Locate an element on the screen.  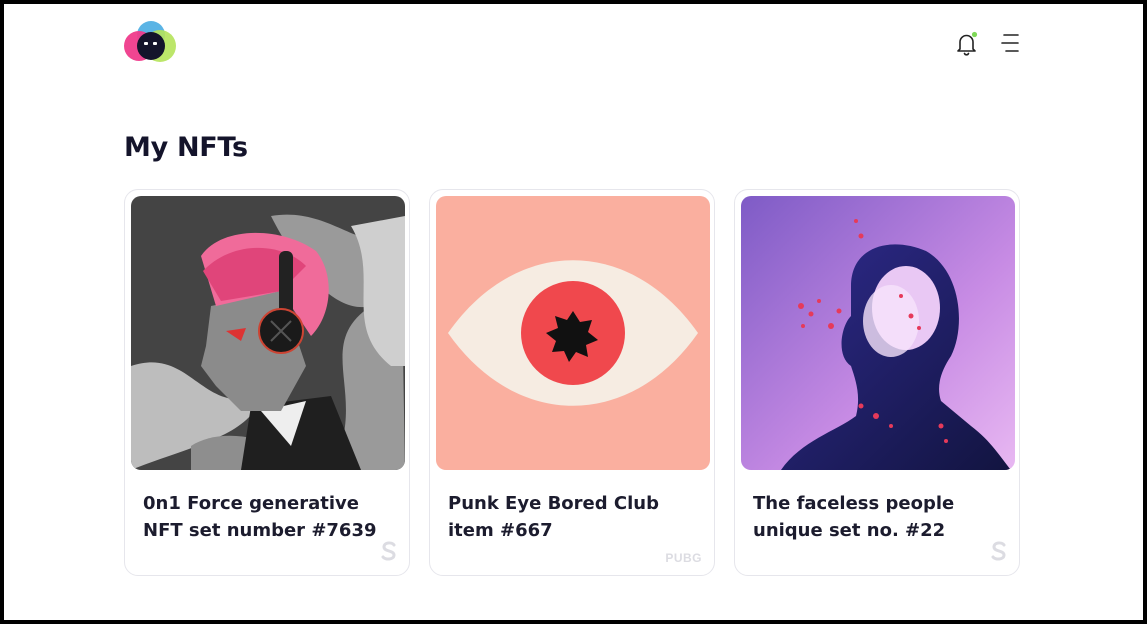
nft-title: The faceless people unique set no. #22 is located at coordinates (854, 517).